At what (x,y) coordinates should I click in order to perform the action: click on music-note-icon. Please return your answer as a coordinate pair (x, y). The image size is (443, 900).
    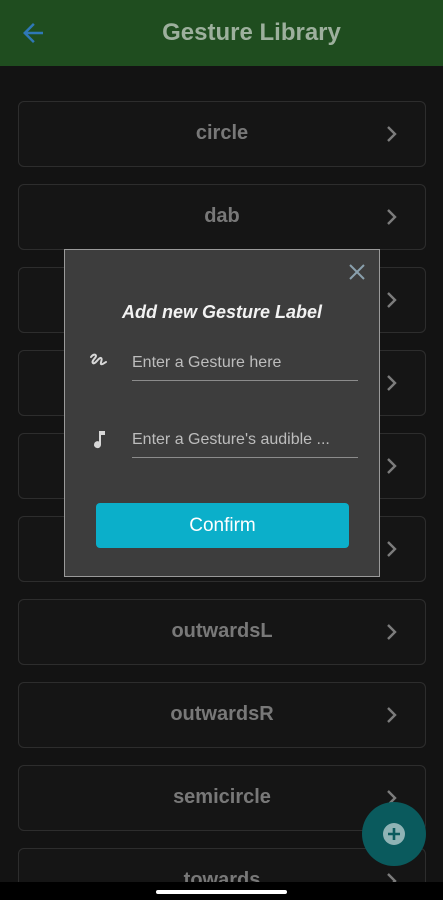
    Looking at the image, I should click on (99, 440).